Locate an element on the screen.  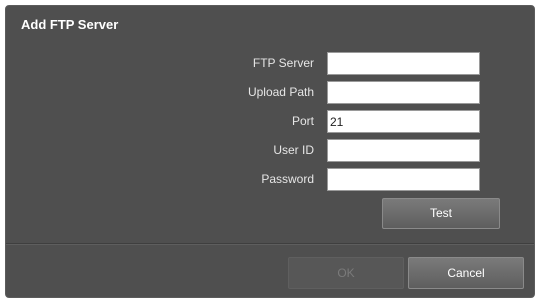
ftp-server-label: FTP Server is located at coordinates (283, 63).